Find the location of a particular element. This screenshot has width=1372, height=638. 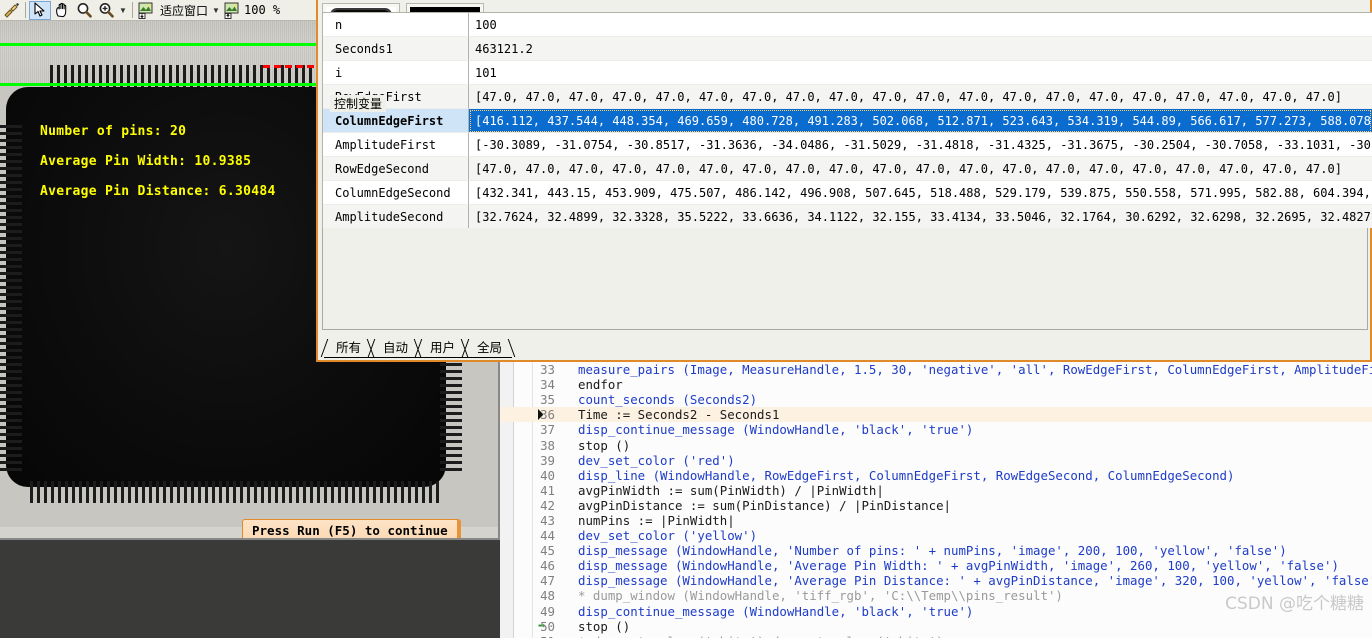

variable-name: RowEdgeSecond is located at coordinates (396, 169).